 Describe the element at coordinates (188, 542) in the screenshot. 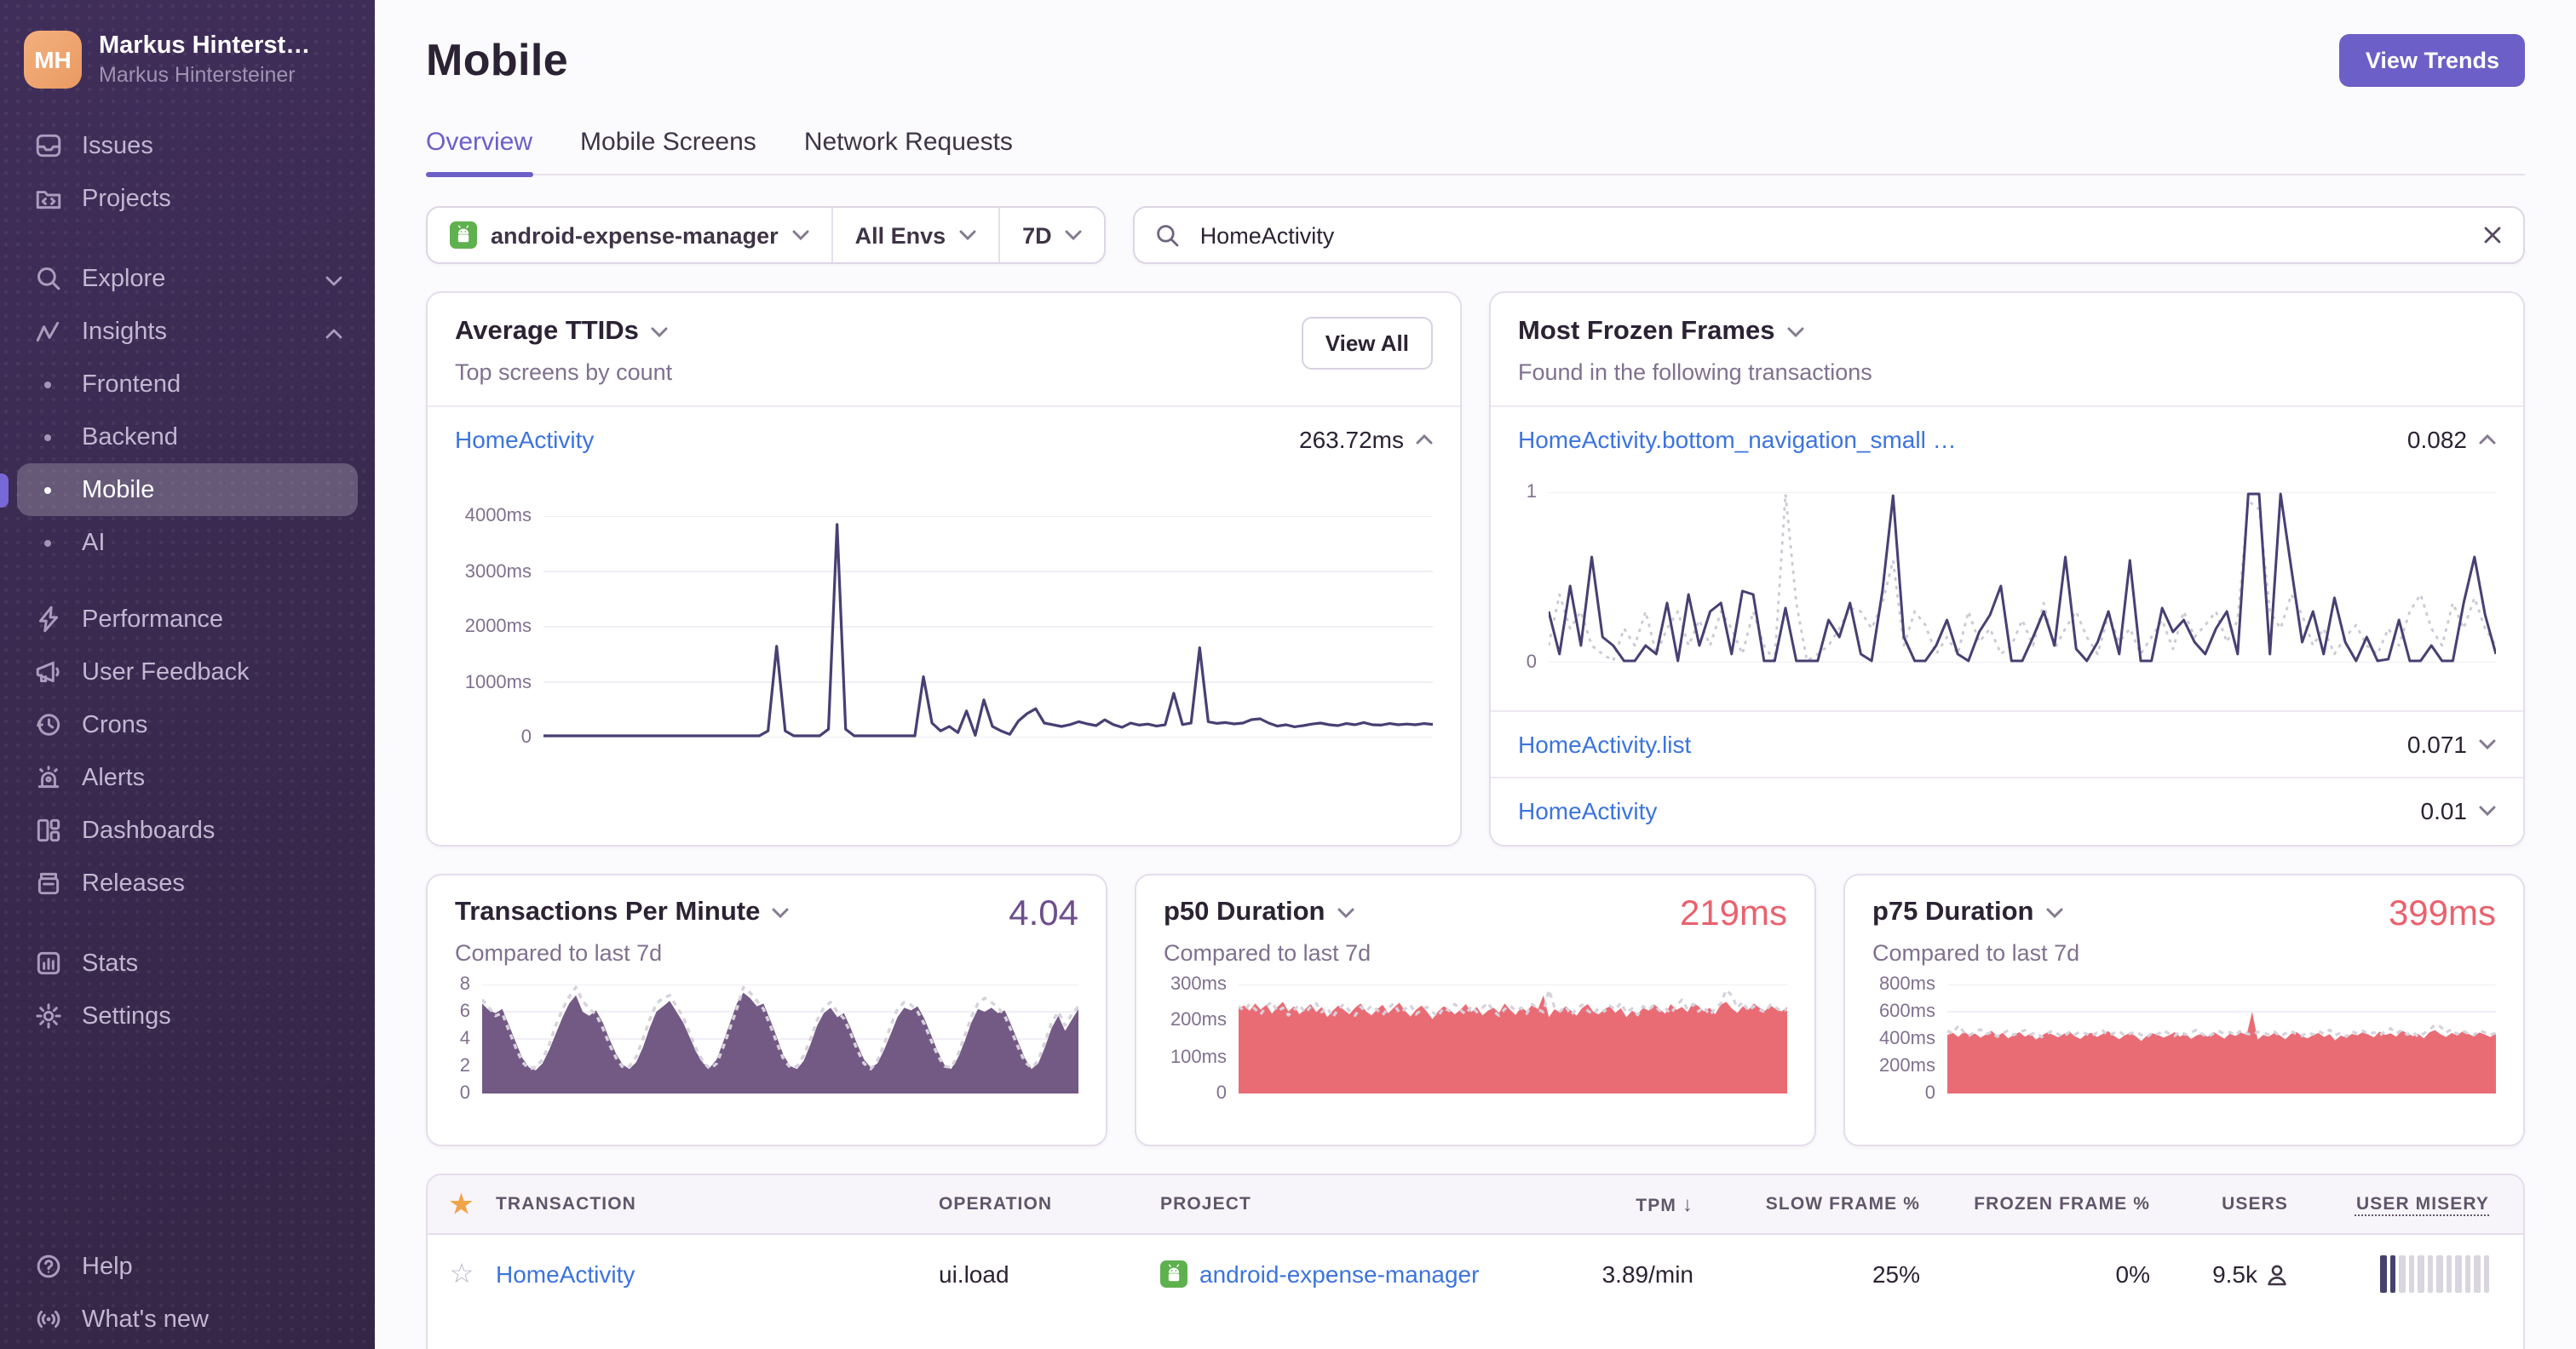

I see `sidebar-item-ai: AI` at that location.